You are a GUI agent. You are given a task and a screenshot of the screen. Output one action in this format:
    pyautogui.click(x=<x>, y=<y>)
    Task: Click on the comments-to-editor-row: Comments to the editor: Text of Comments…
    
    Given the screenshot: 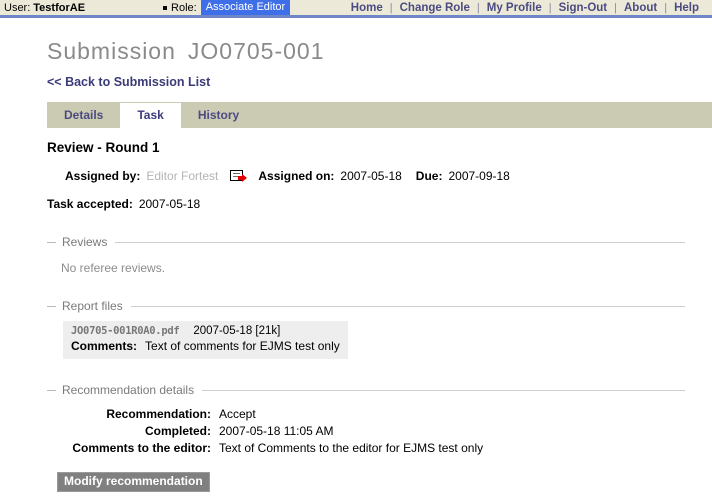 What is the action you would take?
    pyautogui.click(x=366, y=448)
    